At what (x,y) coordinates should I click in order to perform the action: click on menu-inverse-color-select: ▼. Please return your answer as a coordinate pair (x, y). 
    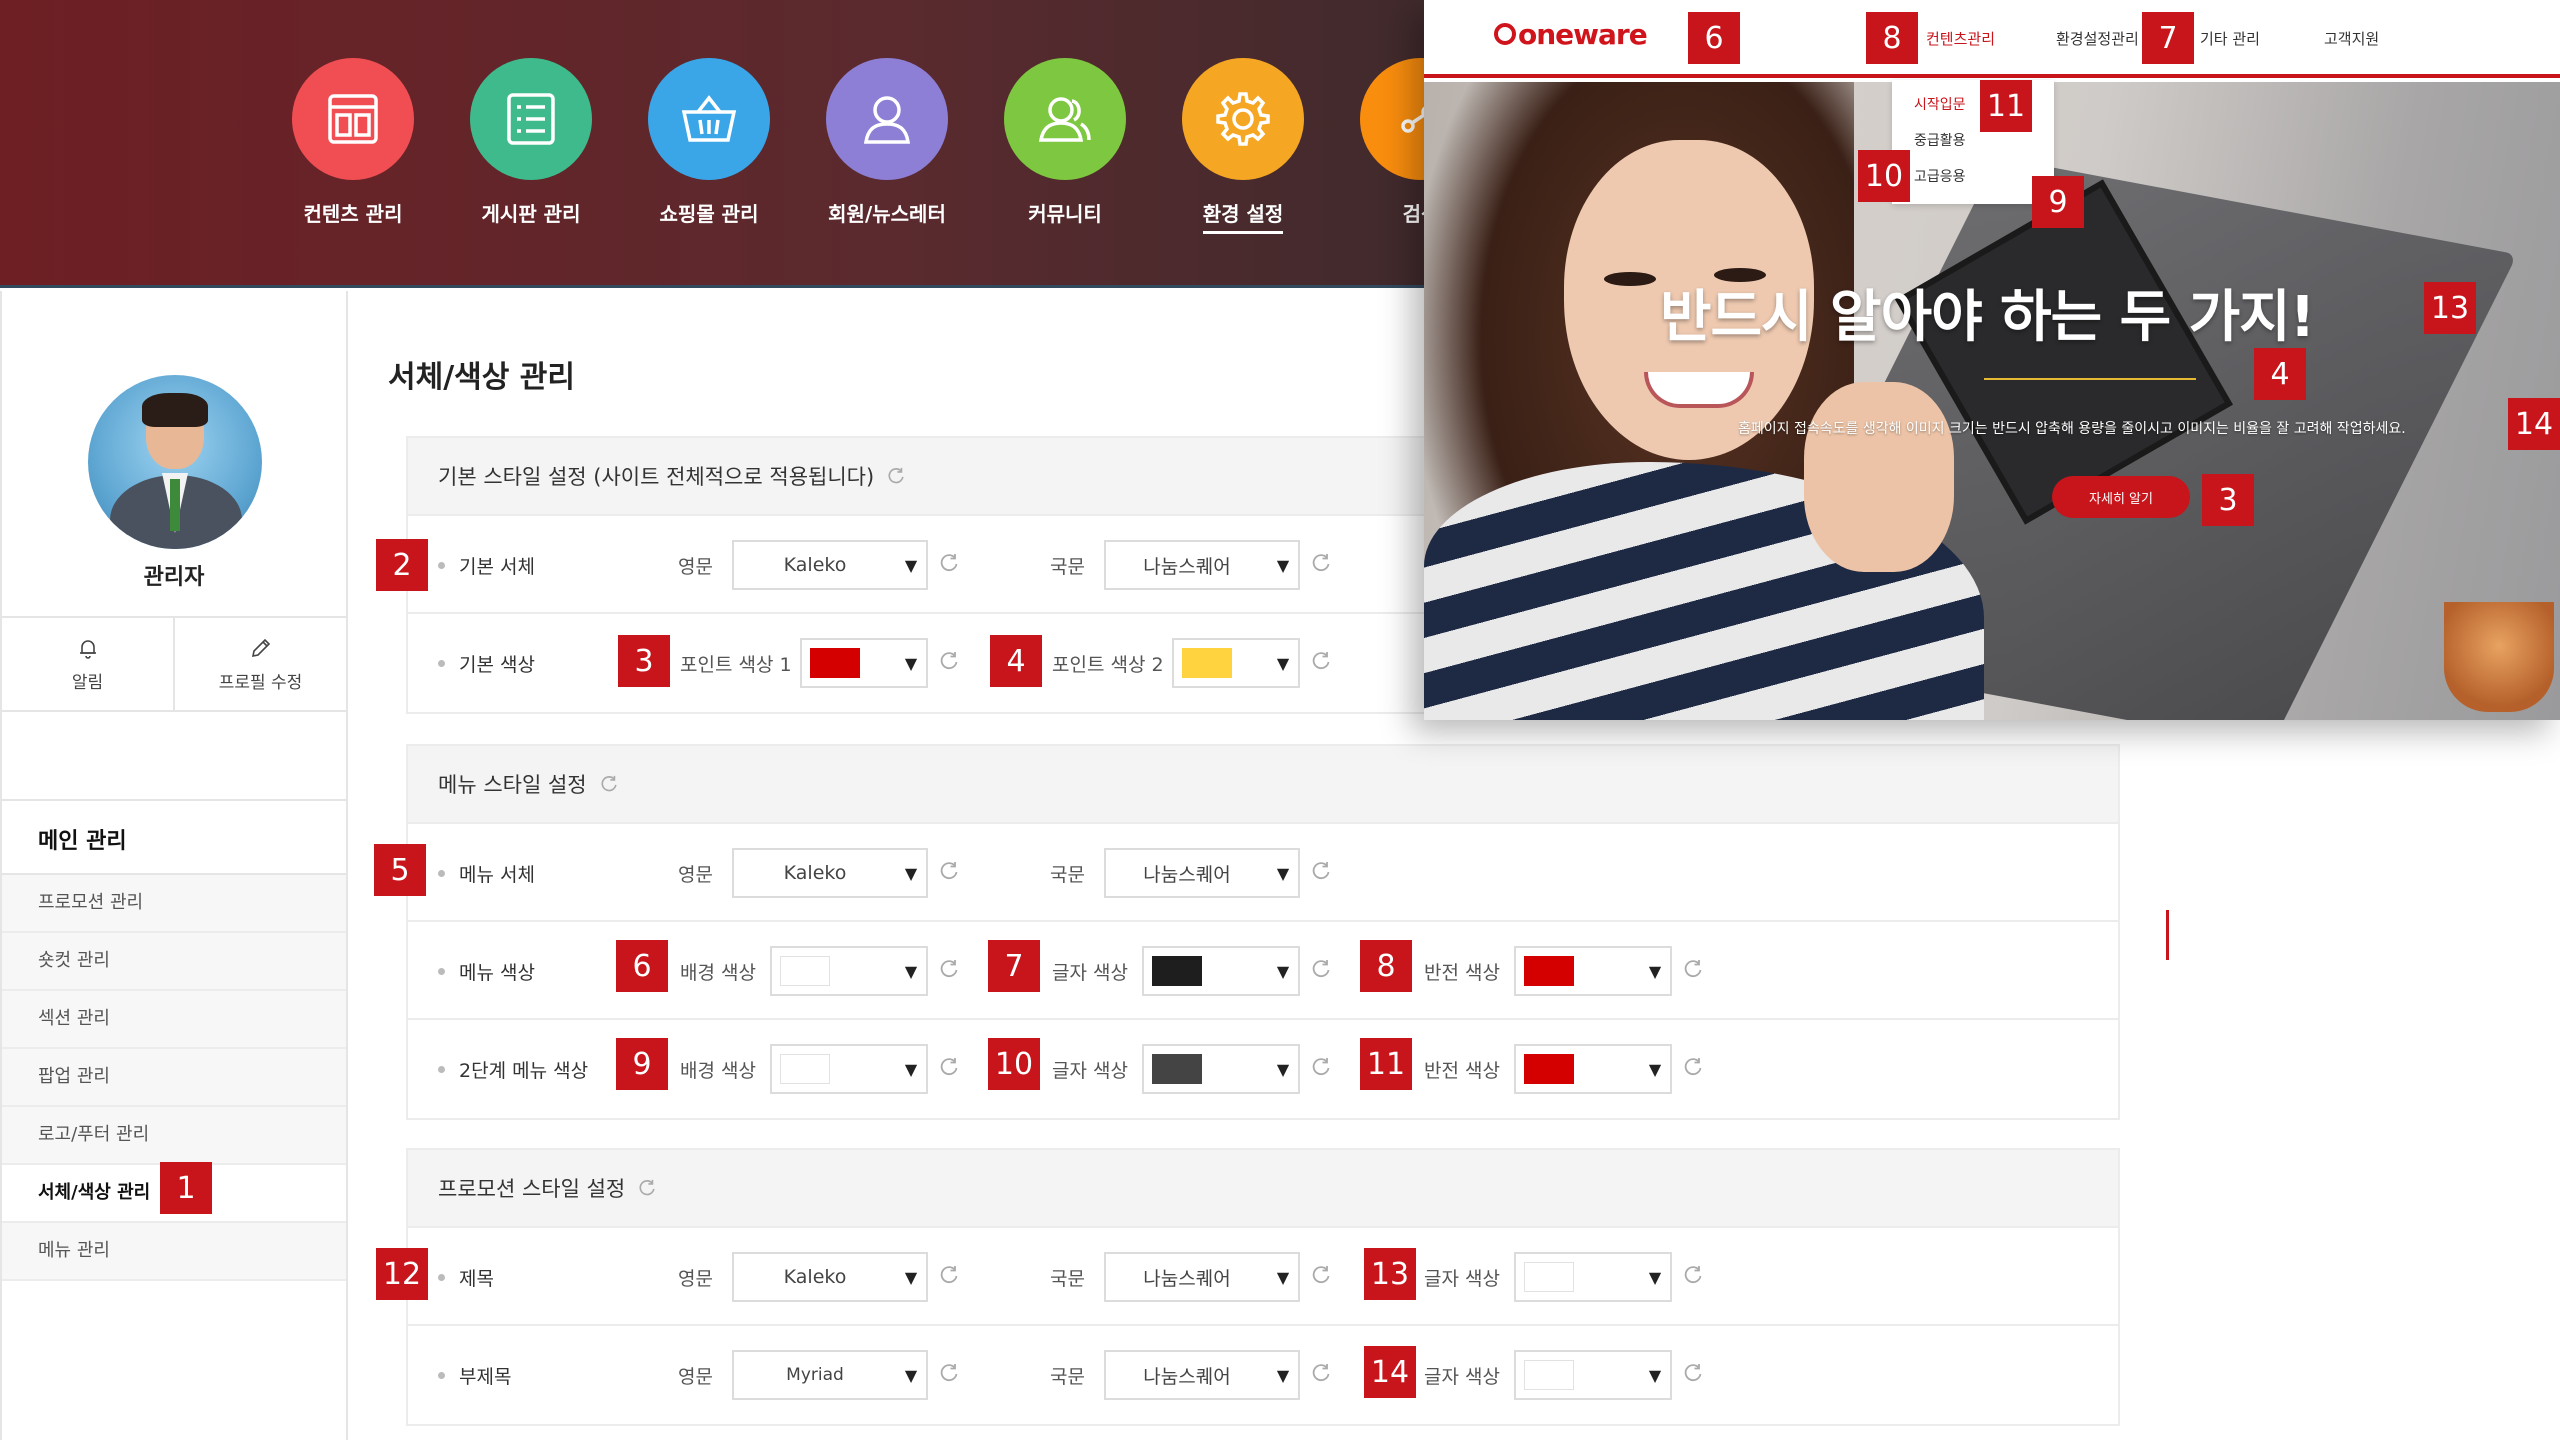
    Looking at the image, I should click on (1593, 971).